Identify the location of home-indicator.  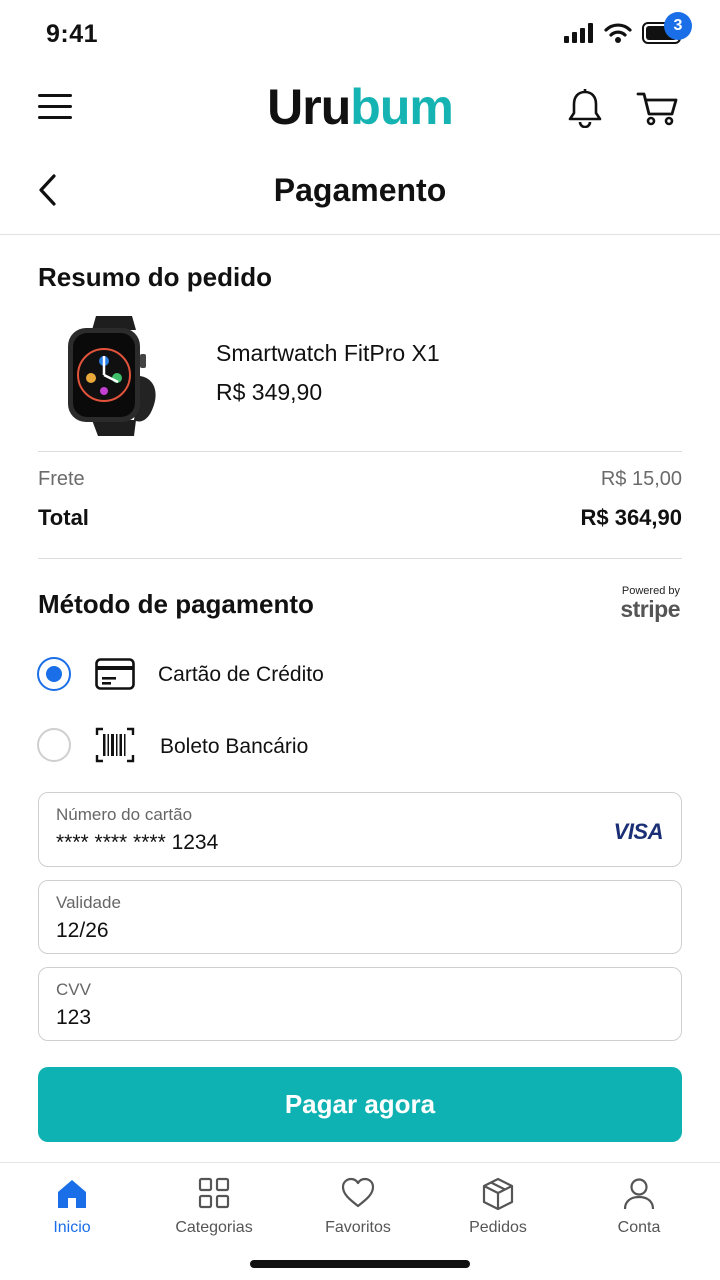
(360, 1264).